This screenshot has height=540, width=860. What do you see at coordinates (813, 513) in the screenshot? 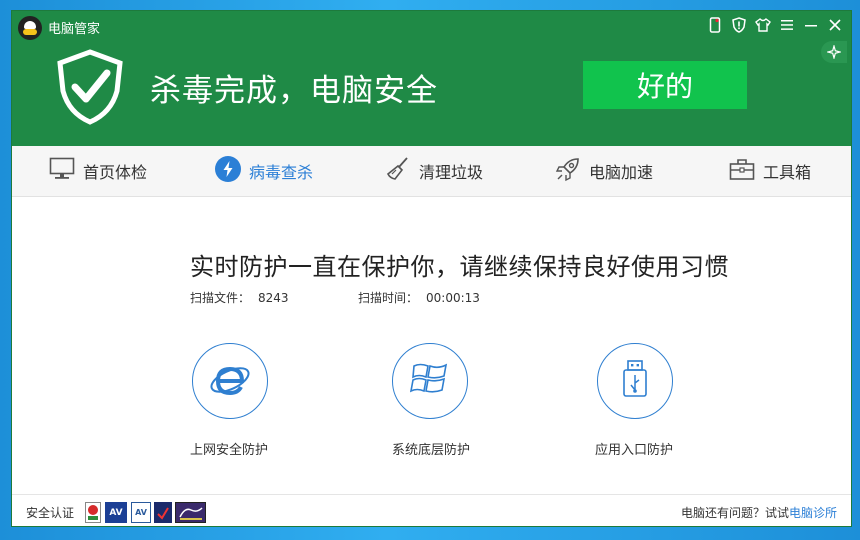
I see `pc-clinic-link: 电脑诊所` at bounding box center [813, 513].